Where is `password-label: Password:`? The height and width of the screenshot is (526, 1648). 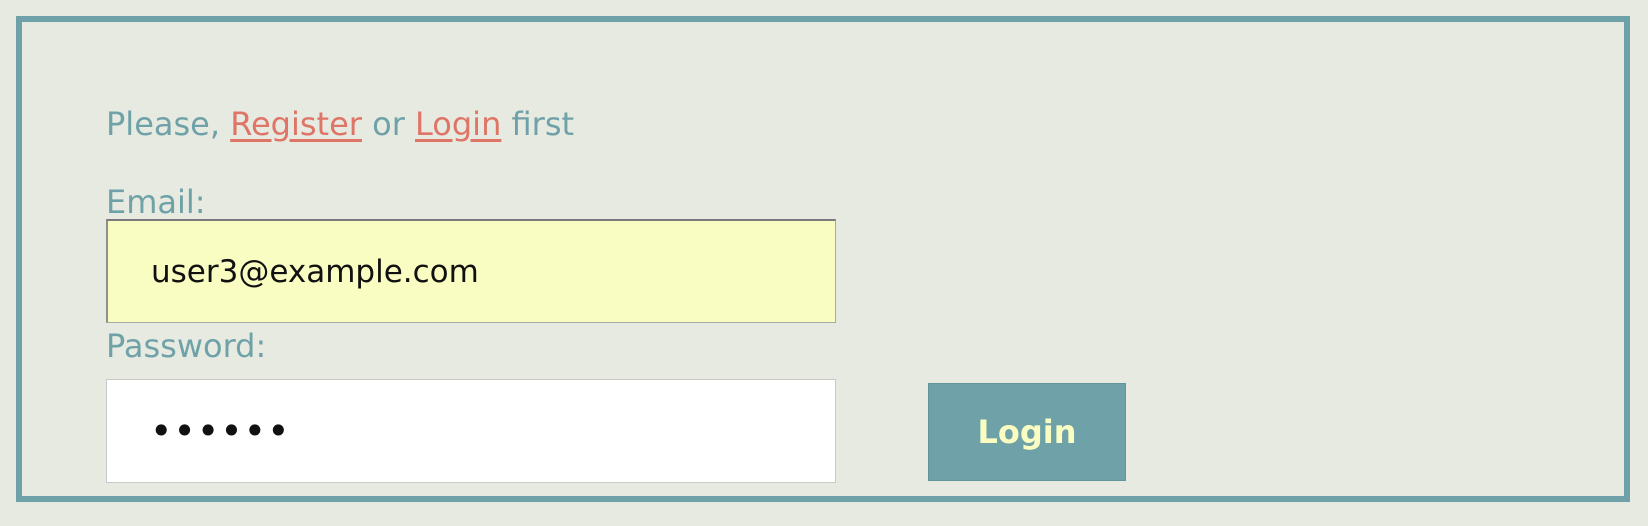
password-label: Password: is located at coordinates (186, 346).